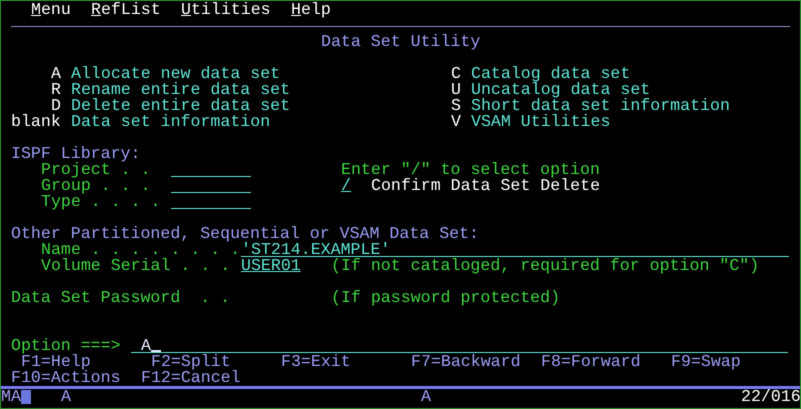  Describe the element at coordinates (706, 362) in the screenshot. I see `function-key: F9=Swap` at that location.